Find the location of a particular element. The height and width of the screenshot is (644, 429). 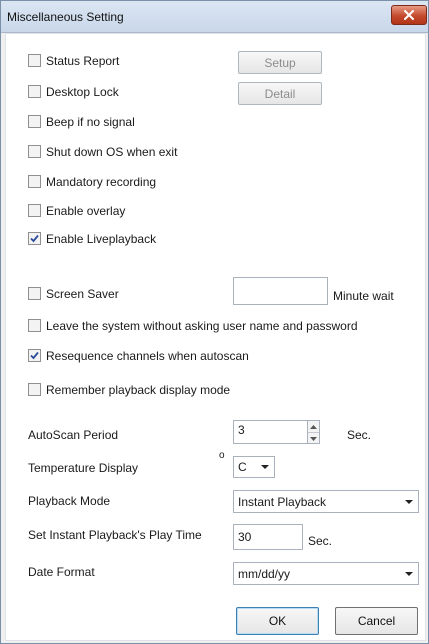

shut-down-os-checkbox: Shut down OS when exit is located at coordinates (102, 151).